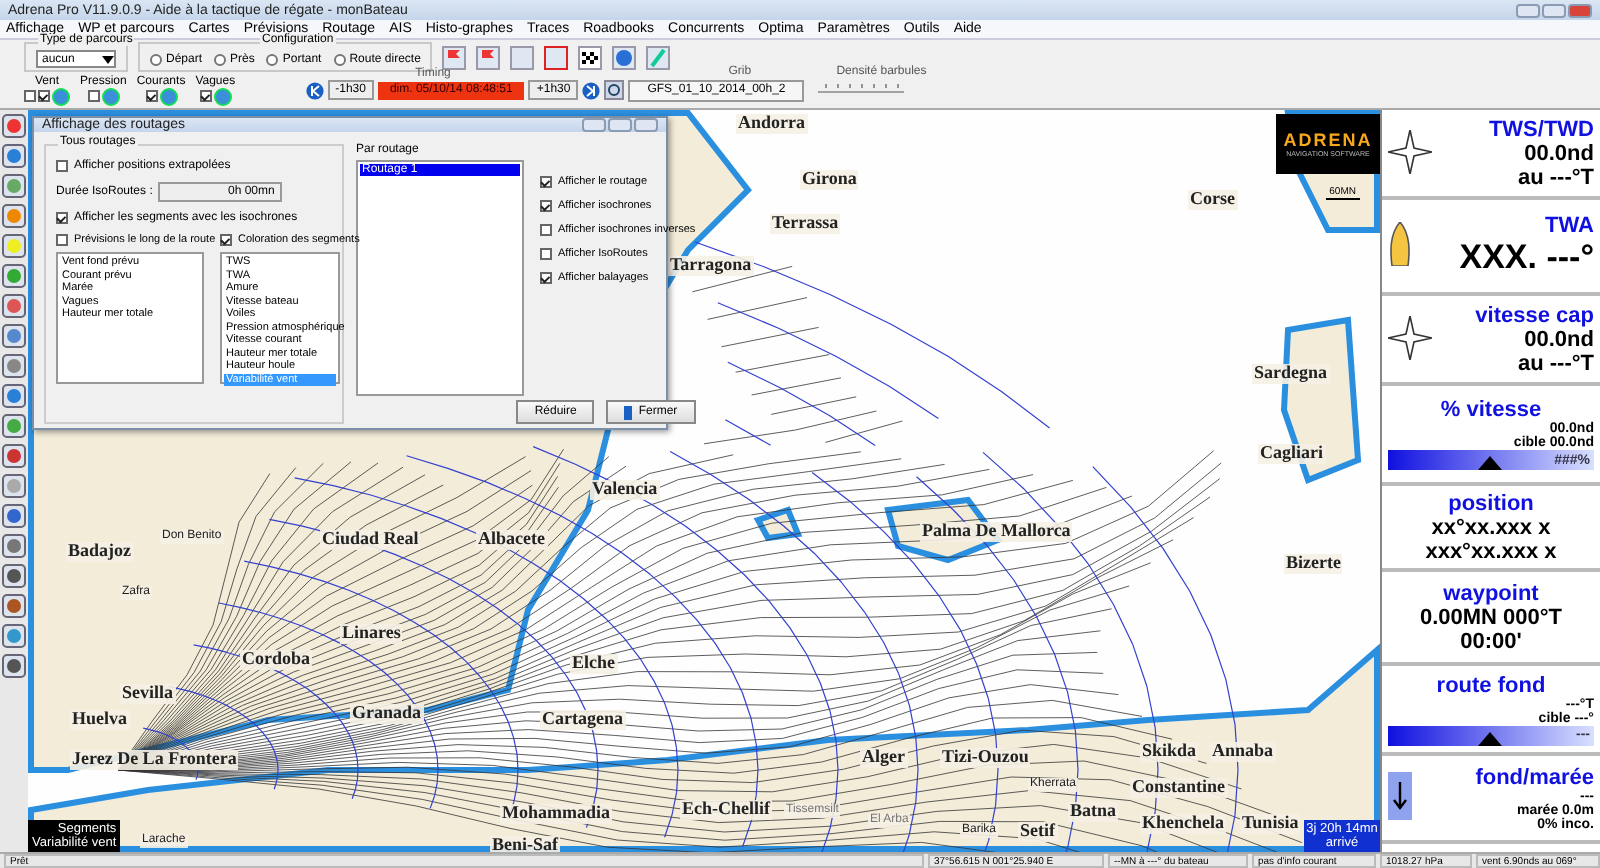 The width and height of the screenshot is (1600, 868). Describe the element at coordinates (1534, 315) in the screenshot. I see `instrument-title: vitesse cap` at that location.